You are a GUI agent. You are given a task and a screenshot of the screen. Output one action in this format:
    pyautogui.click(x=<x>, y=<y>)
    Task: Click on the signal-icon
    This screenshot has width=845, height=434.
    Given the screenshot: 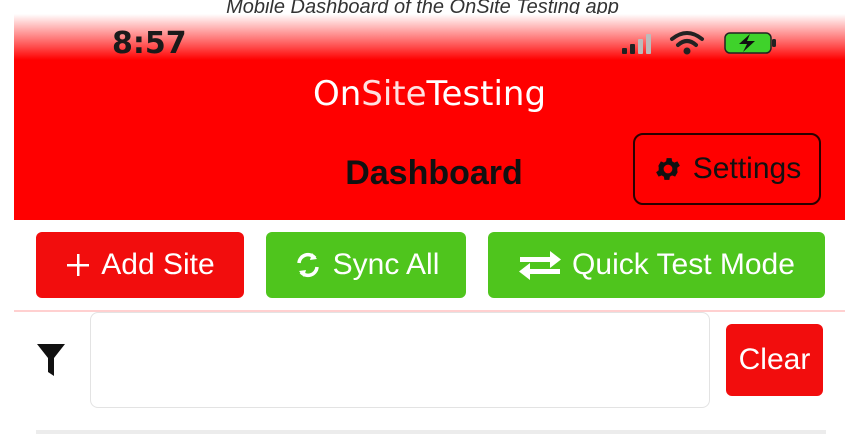 What is the action you would take?
    pyautogui.click(x=636, y=44)
    